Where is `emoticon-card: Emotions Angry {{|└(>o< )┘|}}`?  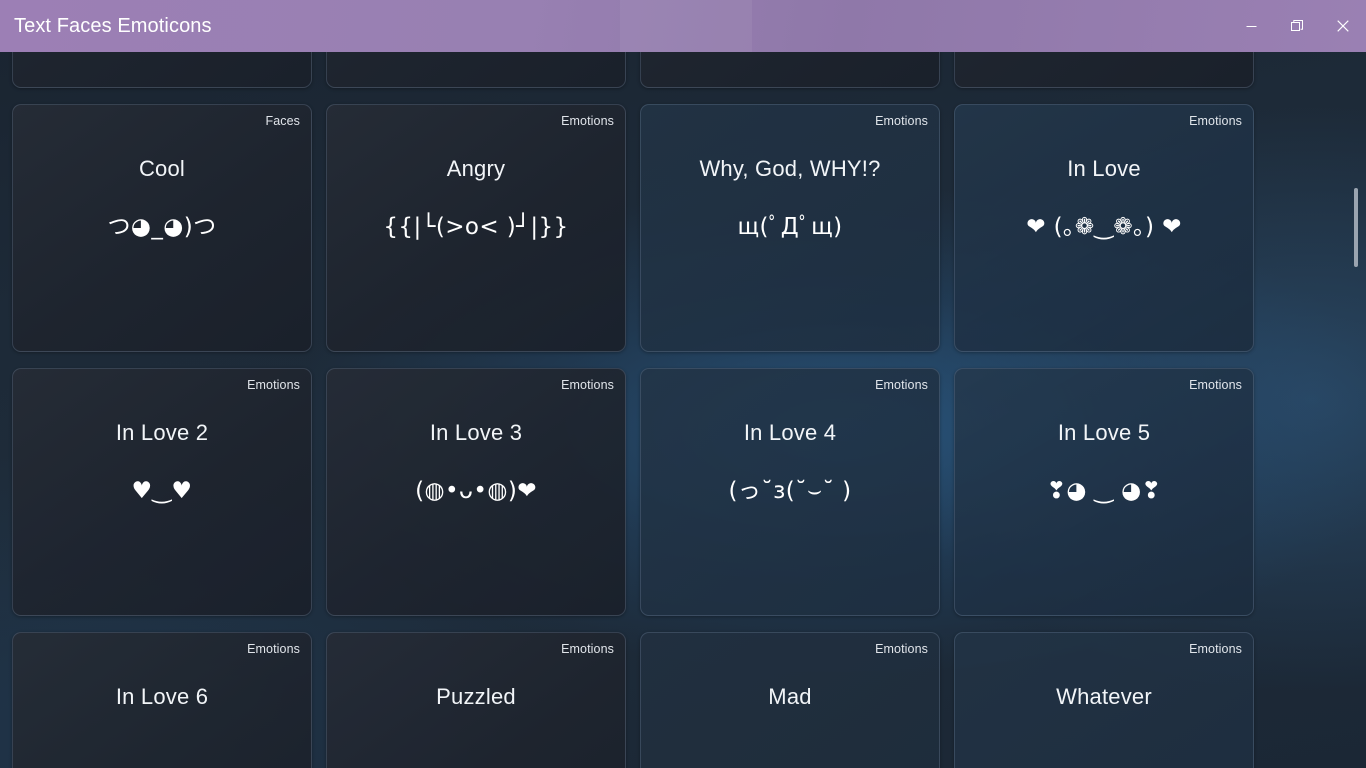
emoticon-card: Emotions Angry {{|└(>o< )┘|}} is located at coordinates (476, 228).